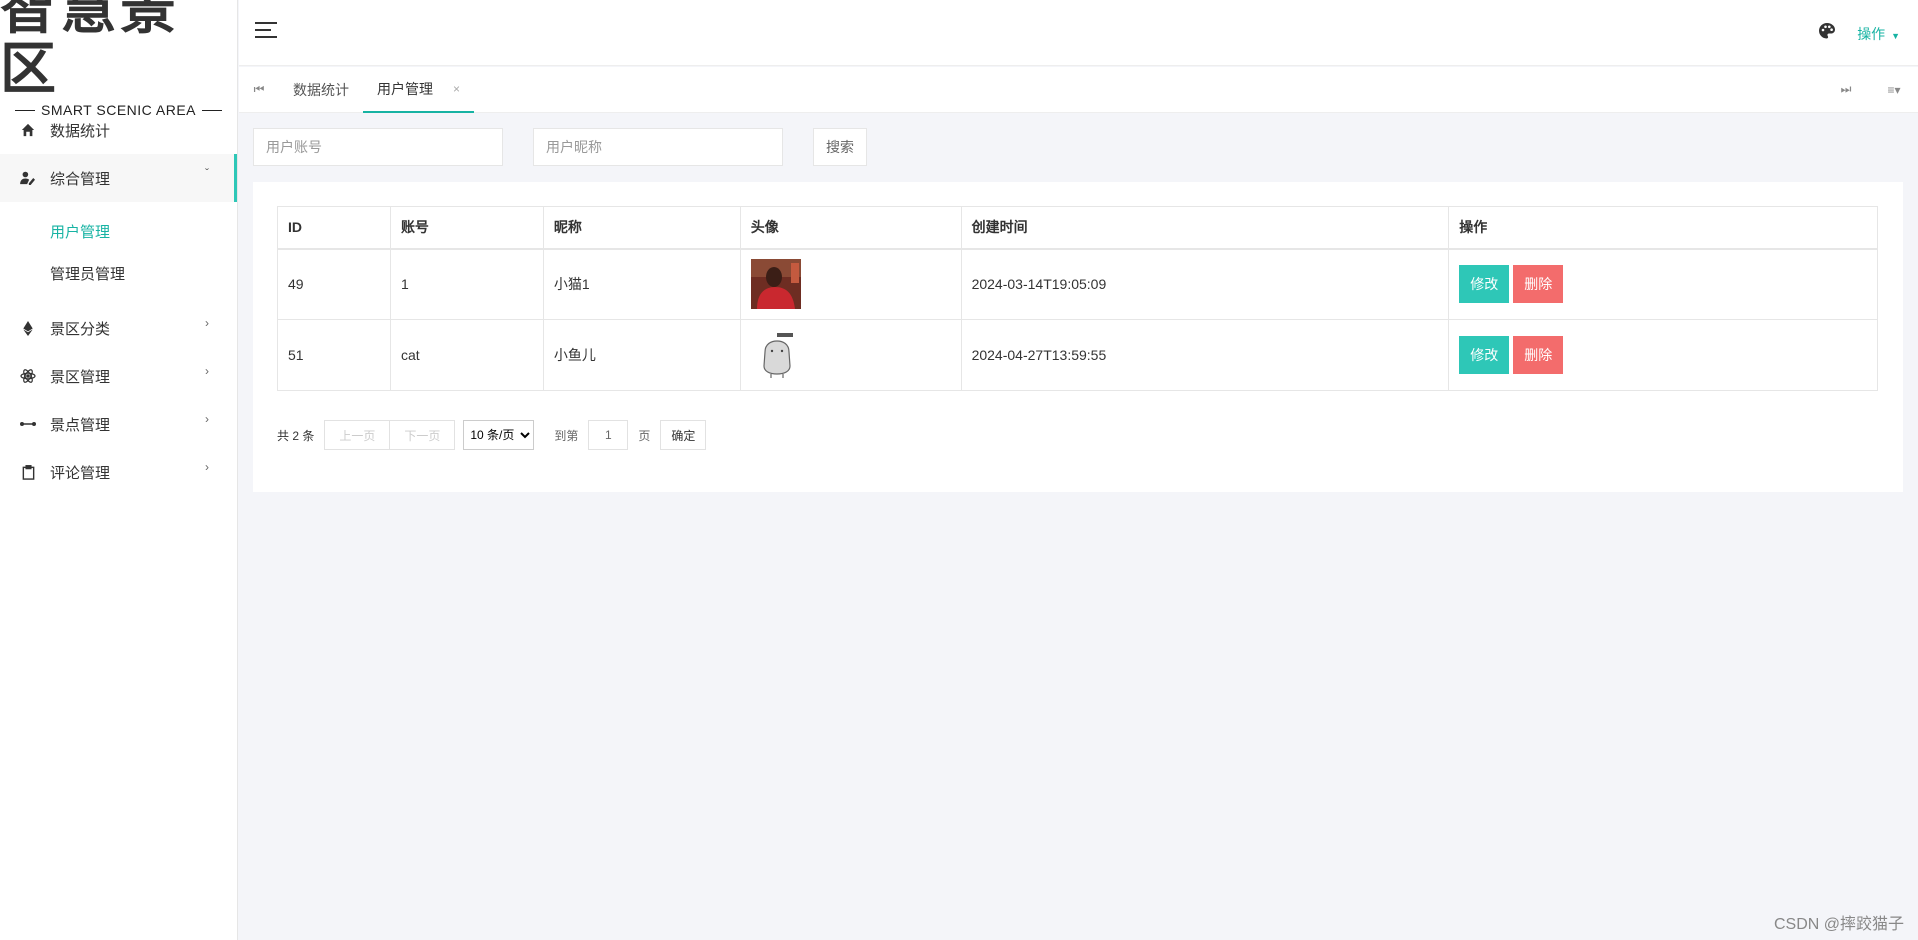 This screenshot has height=940, width=1918. What do you see at coordinates (1205, 284) in the screenshot?
I see `cell-created: 2024-03-14T19:05:09` at bounding box center [1205, 284].